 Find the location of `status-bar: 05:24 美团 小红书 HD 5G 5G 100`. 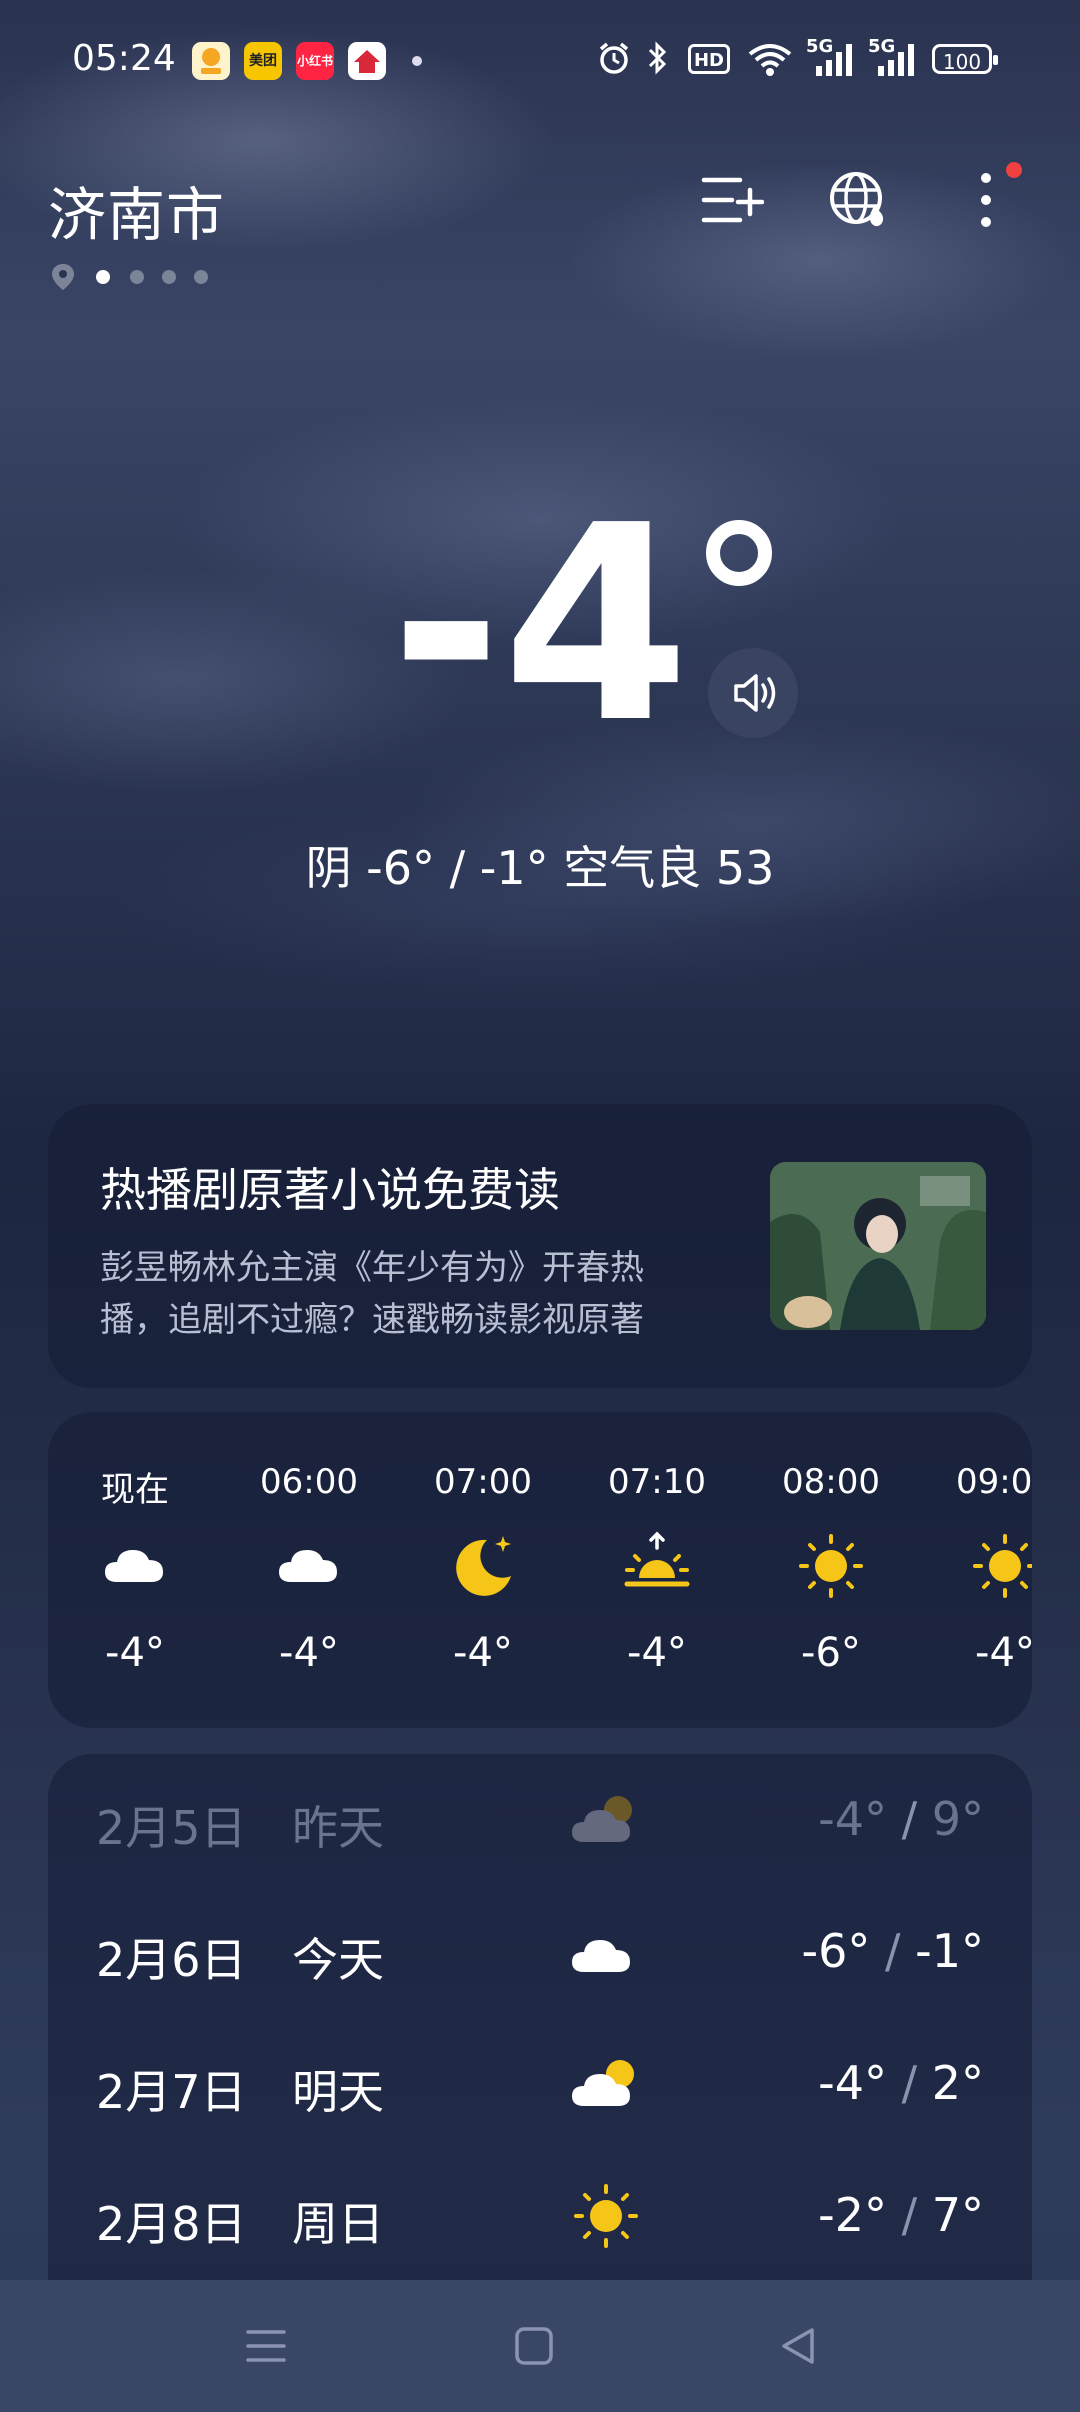

status-bar: 05:24 美团 小红书 HD 5G 5G 100 is located at coordinates (540, 60).